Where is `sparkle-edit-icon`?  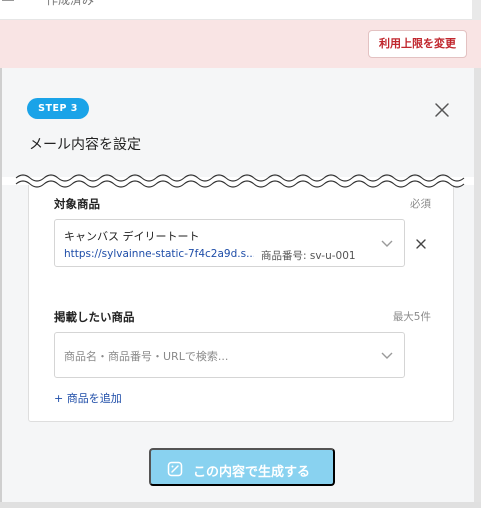 sparkle-edit-icon is located at coordinates (175, 469).